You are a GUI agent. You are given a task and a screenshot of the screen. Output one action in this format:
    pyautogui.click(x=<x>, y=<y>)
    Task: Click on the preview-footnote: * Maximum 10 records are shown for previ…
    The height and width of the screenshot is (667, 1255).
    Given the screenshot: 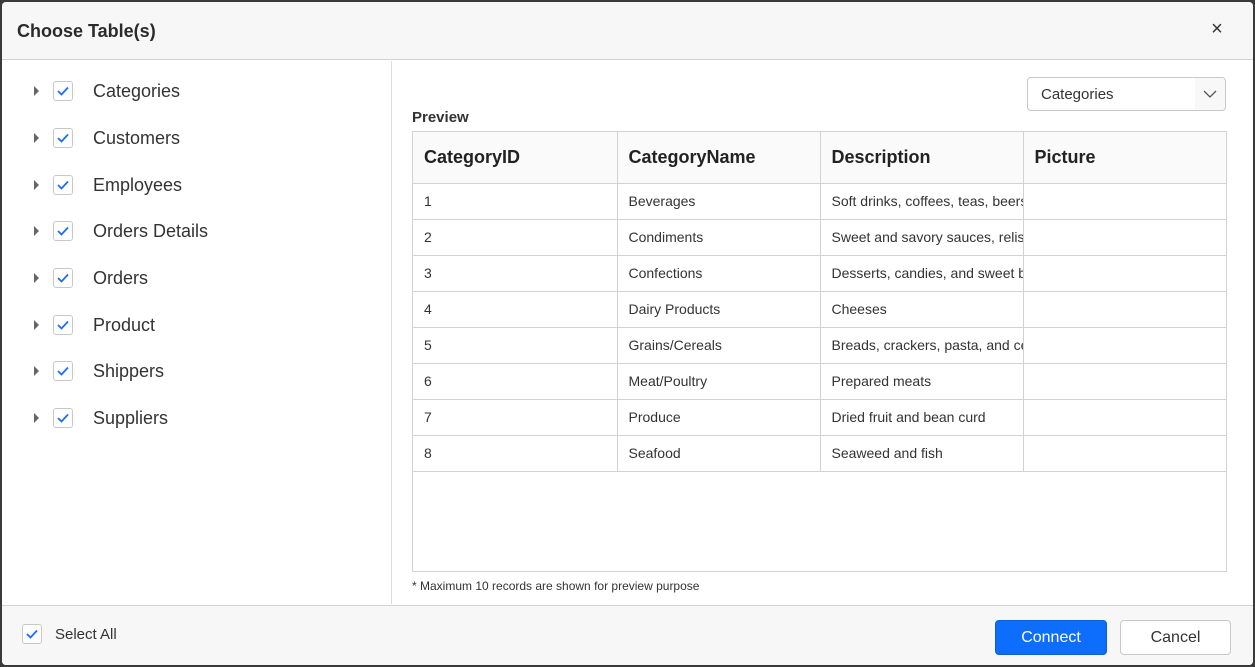 What is the action you would take?
    pyautogui.click(x=556, y=586)
    